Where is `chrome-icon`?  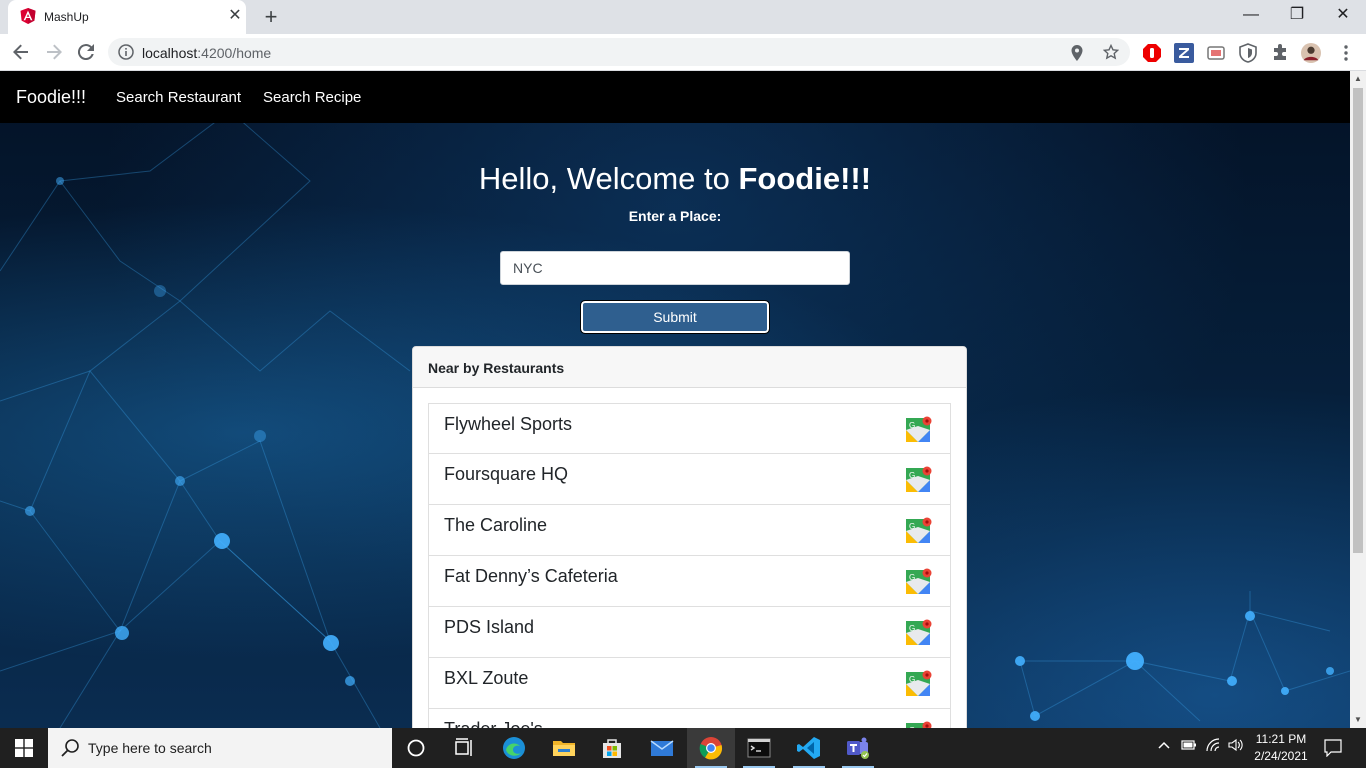
chrome-icon is located at coordinates (711, 748).